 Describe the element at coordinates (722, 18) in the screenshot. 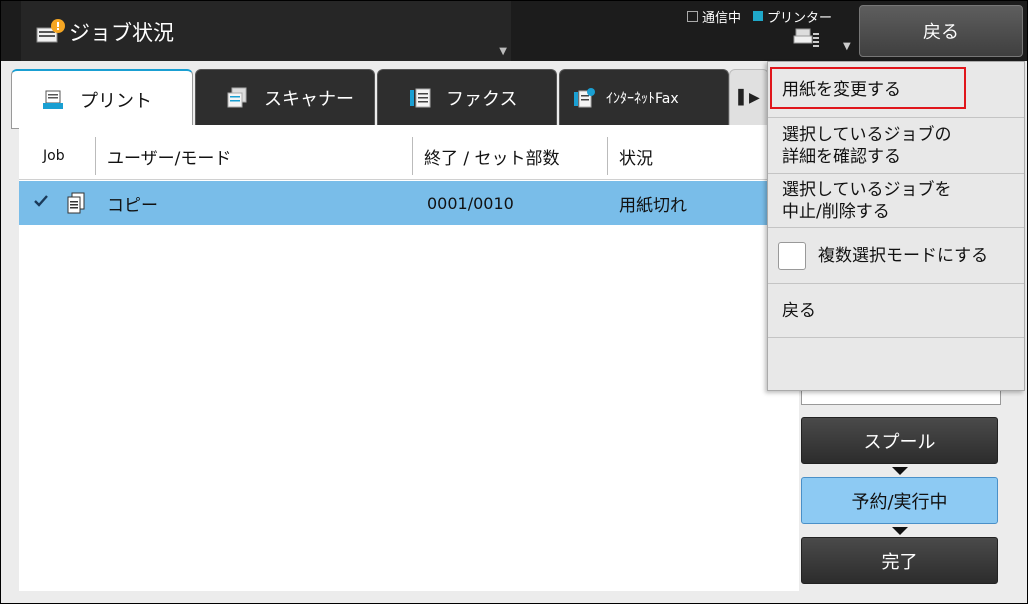

I see `comm-legend-label: 通信中` at that location.